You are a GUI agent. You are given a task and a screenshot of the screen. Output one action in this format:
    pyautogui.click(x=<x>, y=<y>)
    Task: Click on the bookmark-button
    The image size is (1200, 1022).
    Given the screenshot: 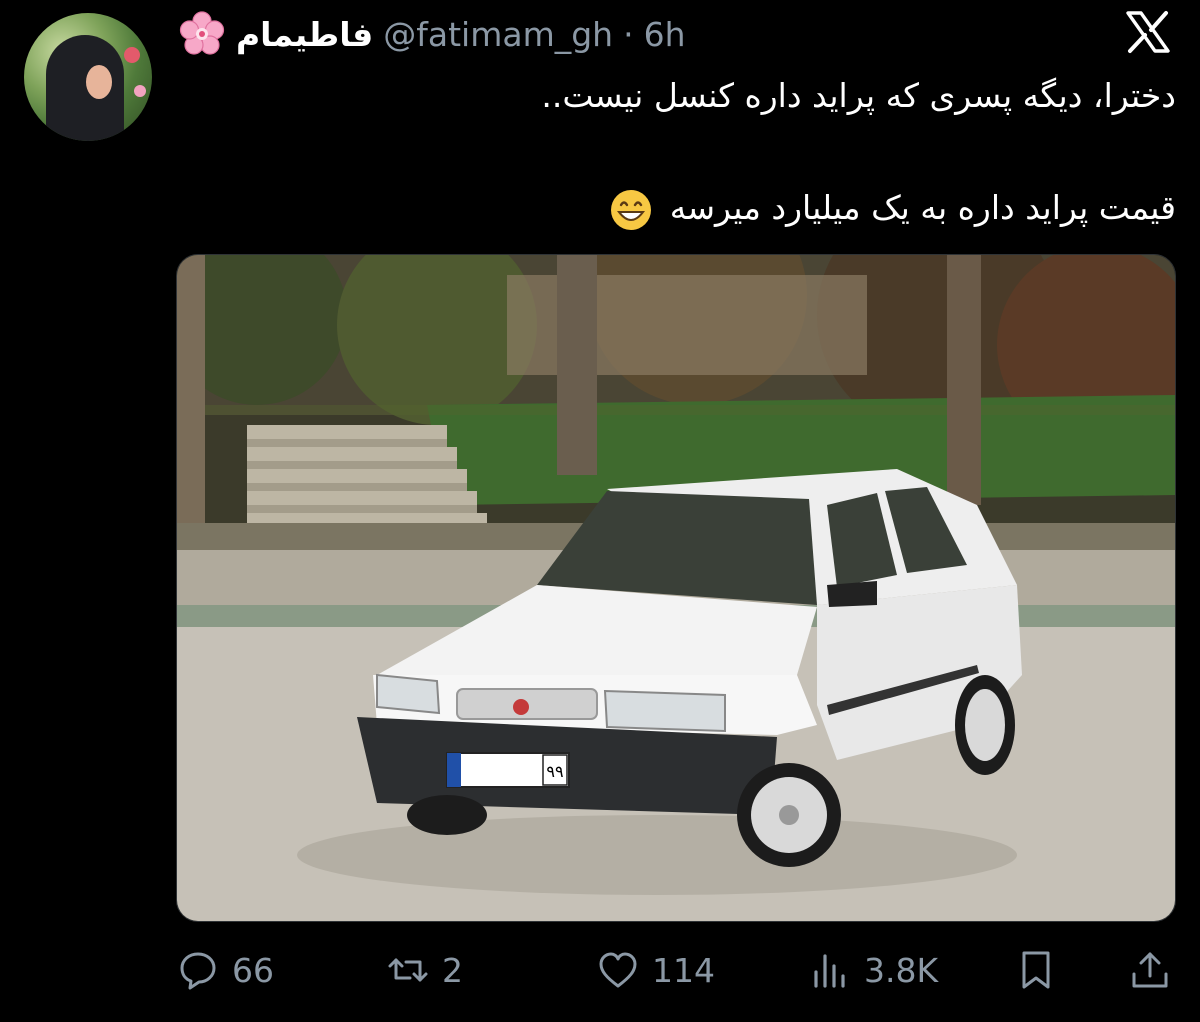 What is the action you would take?
    pyautogui.click(x=1036, y=970)
    